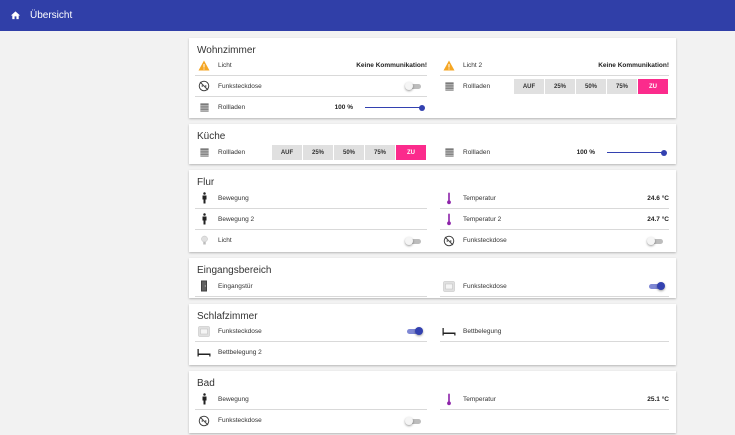  Describe the element at coordinates (554, 198) in the screenshot. I see `row-temperatur: Temperatur 24.6 °C` at that location.